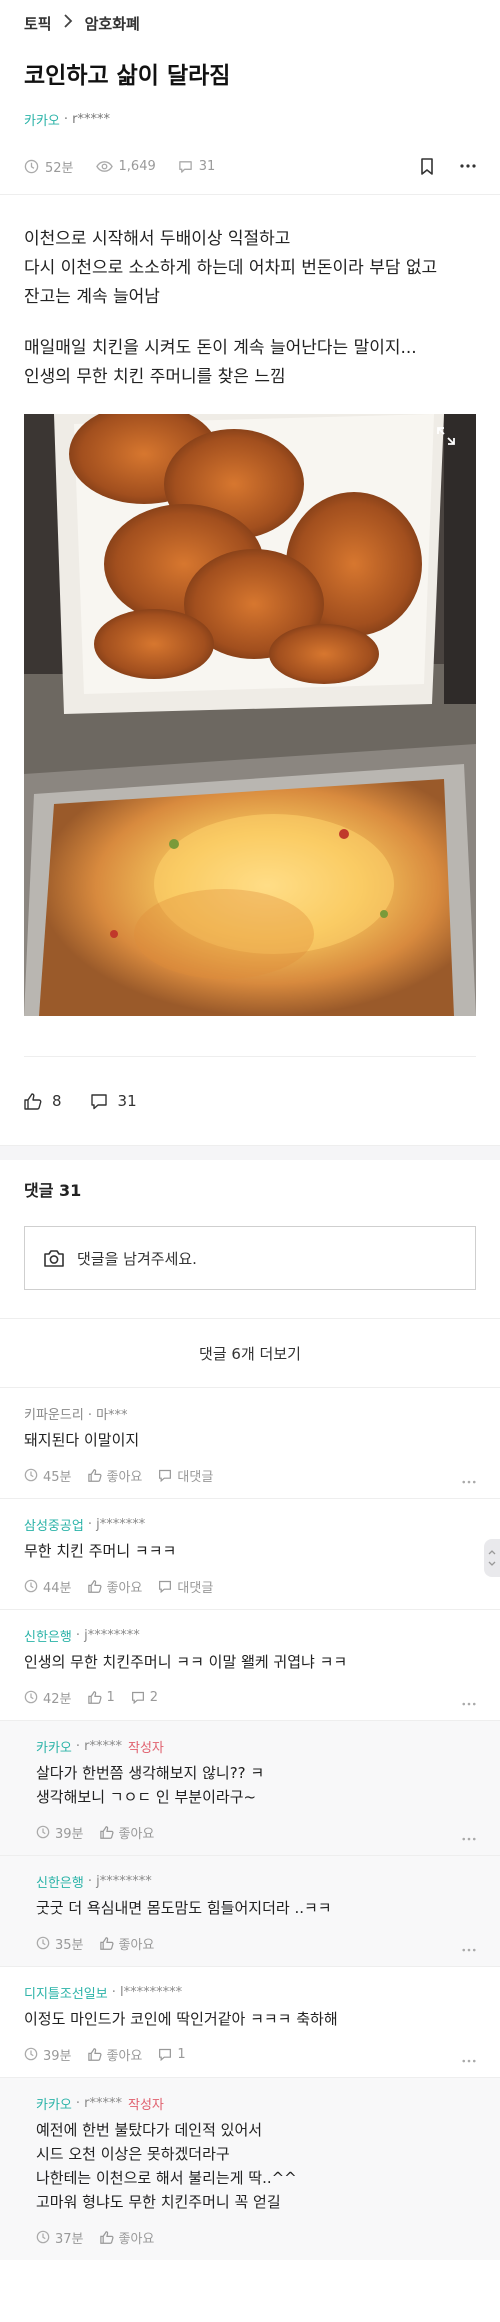 This screenshot has height=2322, width=500. I want to click on comment-nick: · j*******, so click(116, 1524).